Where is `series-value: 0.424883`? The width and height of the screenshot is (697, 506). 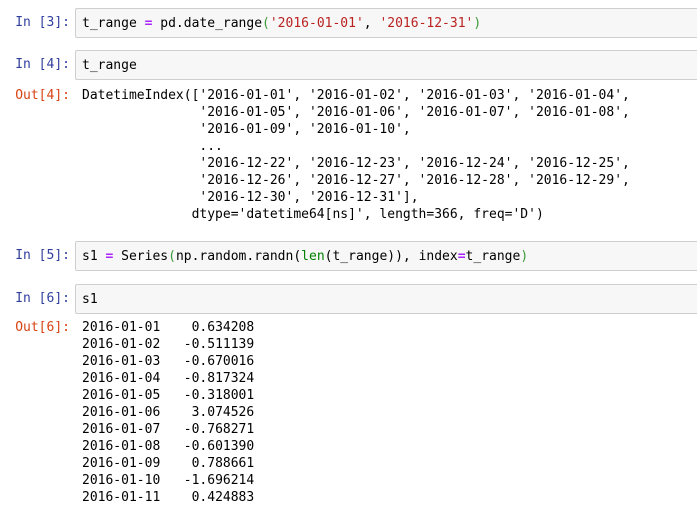 series-value: 0.424883 is located at coordinates (207, 497).